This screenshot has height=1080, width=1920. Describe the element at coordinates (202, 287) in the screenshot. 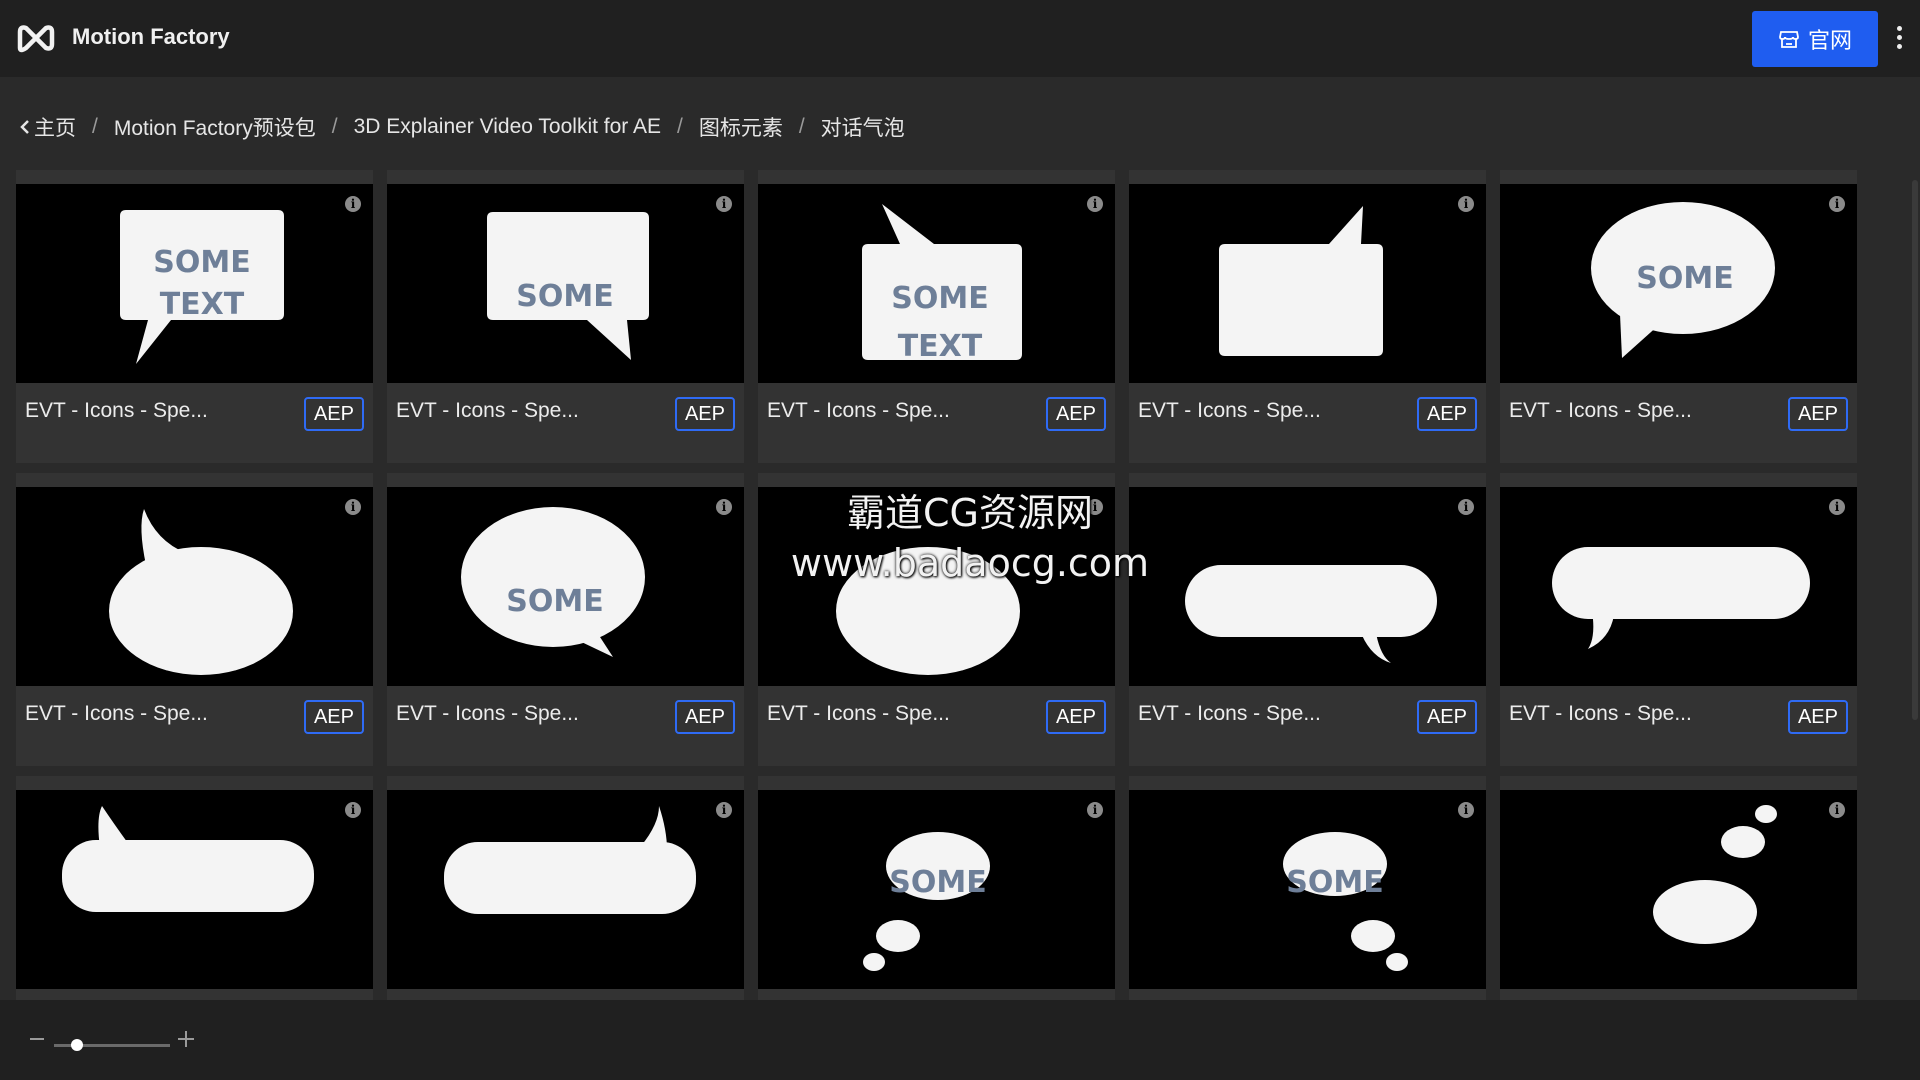

I see `speech-bubble-graphic: SOME TEXT` at that location.